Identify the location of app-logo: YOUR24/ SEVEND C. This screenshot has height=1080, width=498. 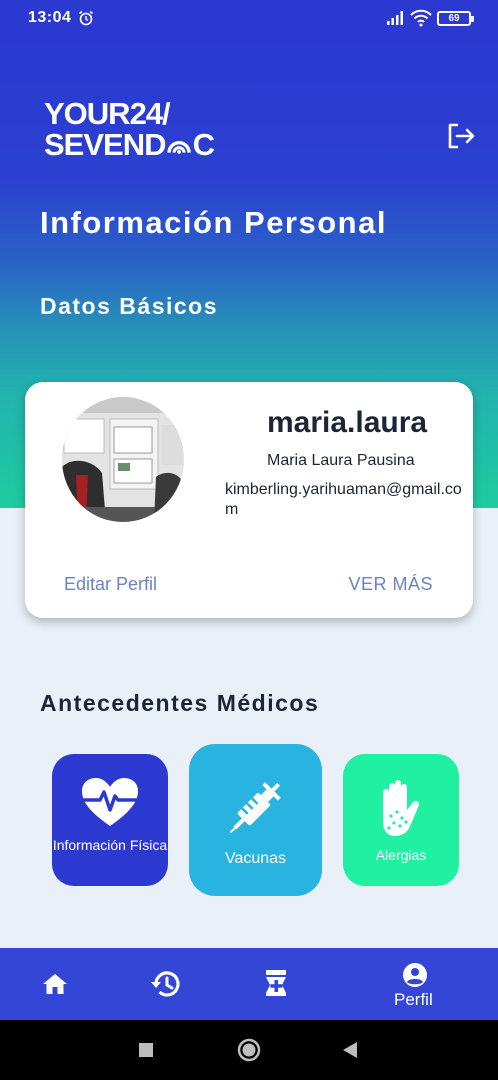
(129, 129).